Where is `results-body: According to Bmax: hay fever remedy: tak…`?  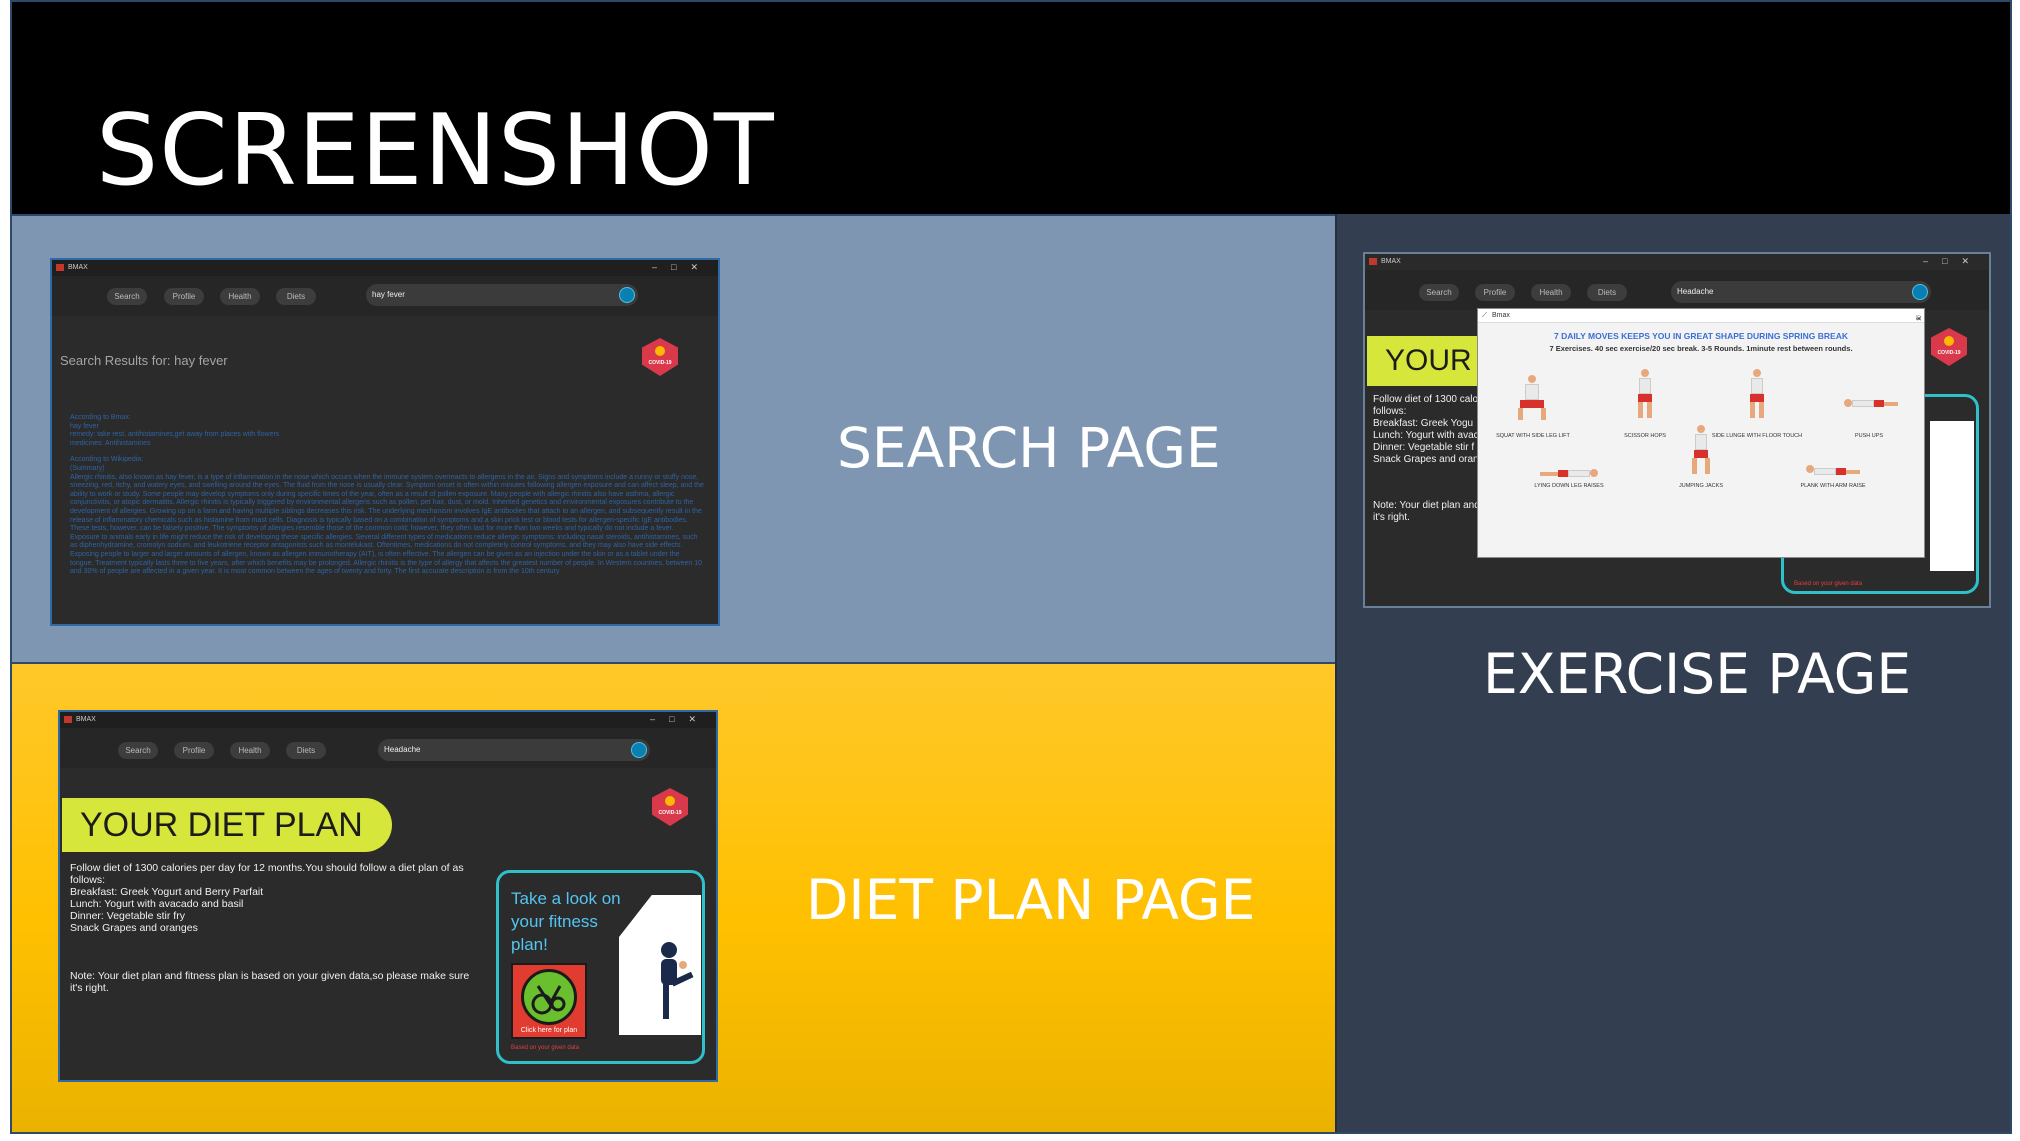
results-body: According to Bmax: hay fever remedy: tak… is located at coordinates (387, 495).